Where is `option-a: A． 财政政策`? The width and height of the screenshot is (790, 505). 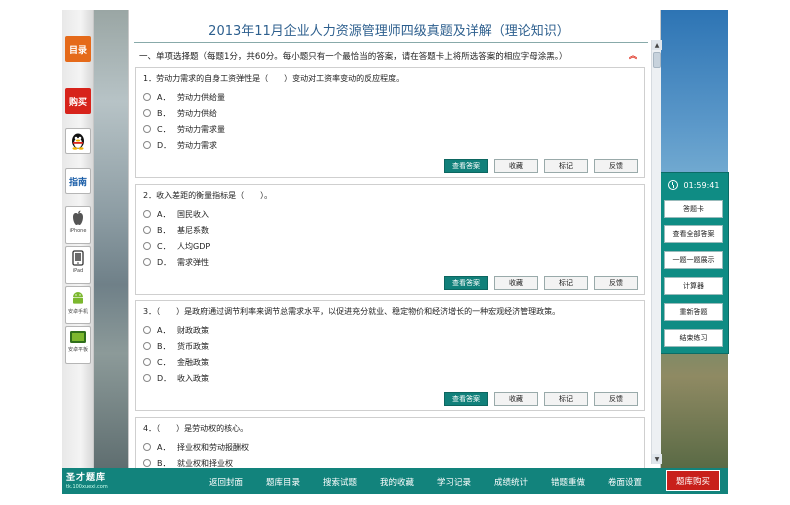 option-a: A． 财政政策 is located at coordinates (176, 330).